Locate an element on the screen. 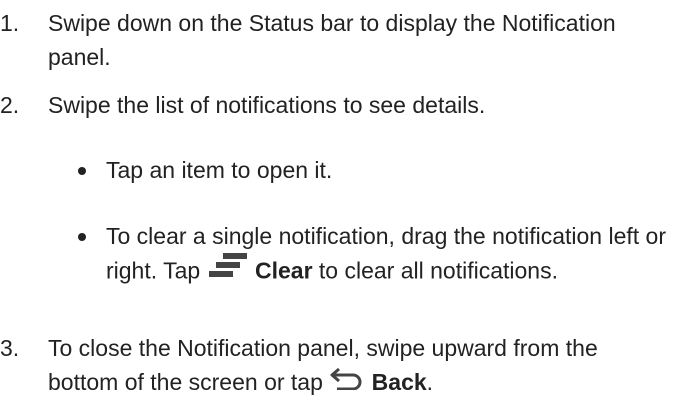 This screenshot has width=678, height=403. back-label: Back is located at coordinates (399, 382).